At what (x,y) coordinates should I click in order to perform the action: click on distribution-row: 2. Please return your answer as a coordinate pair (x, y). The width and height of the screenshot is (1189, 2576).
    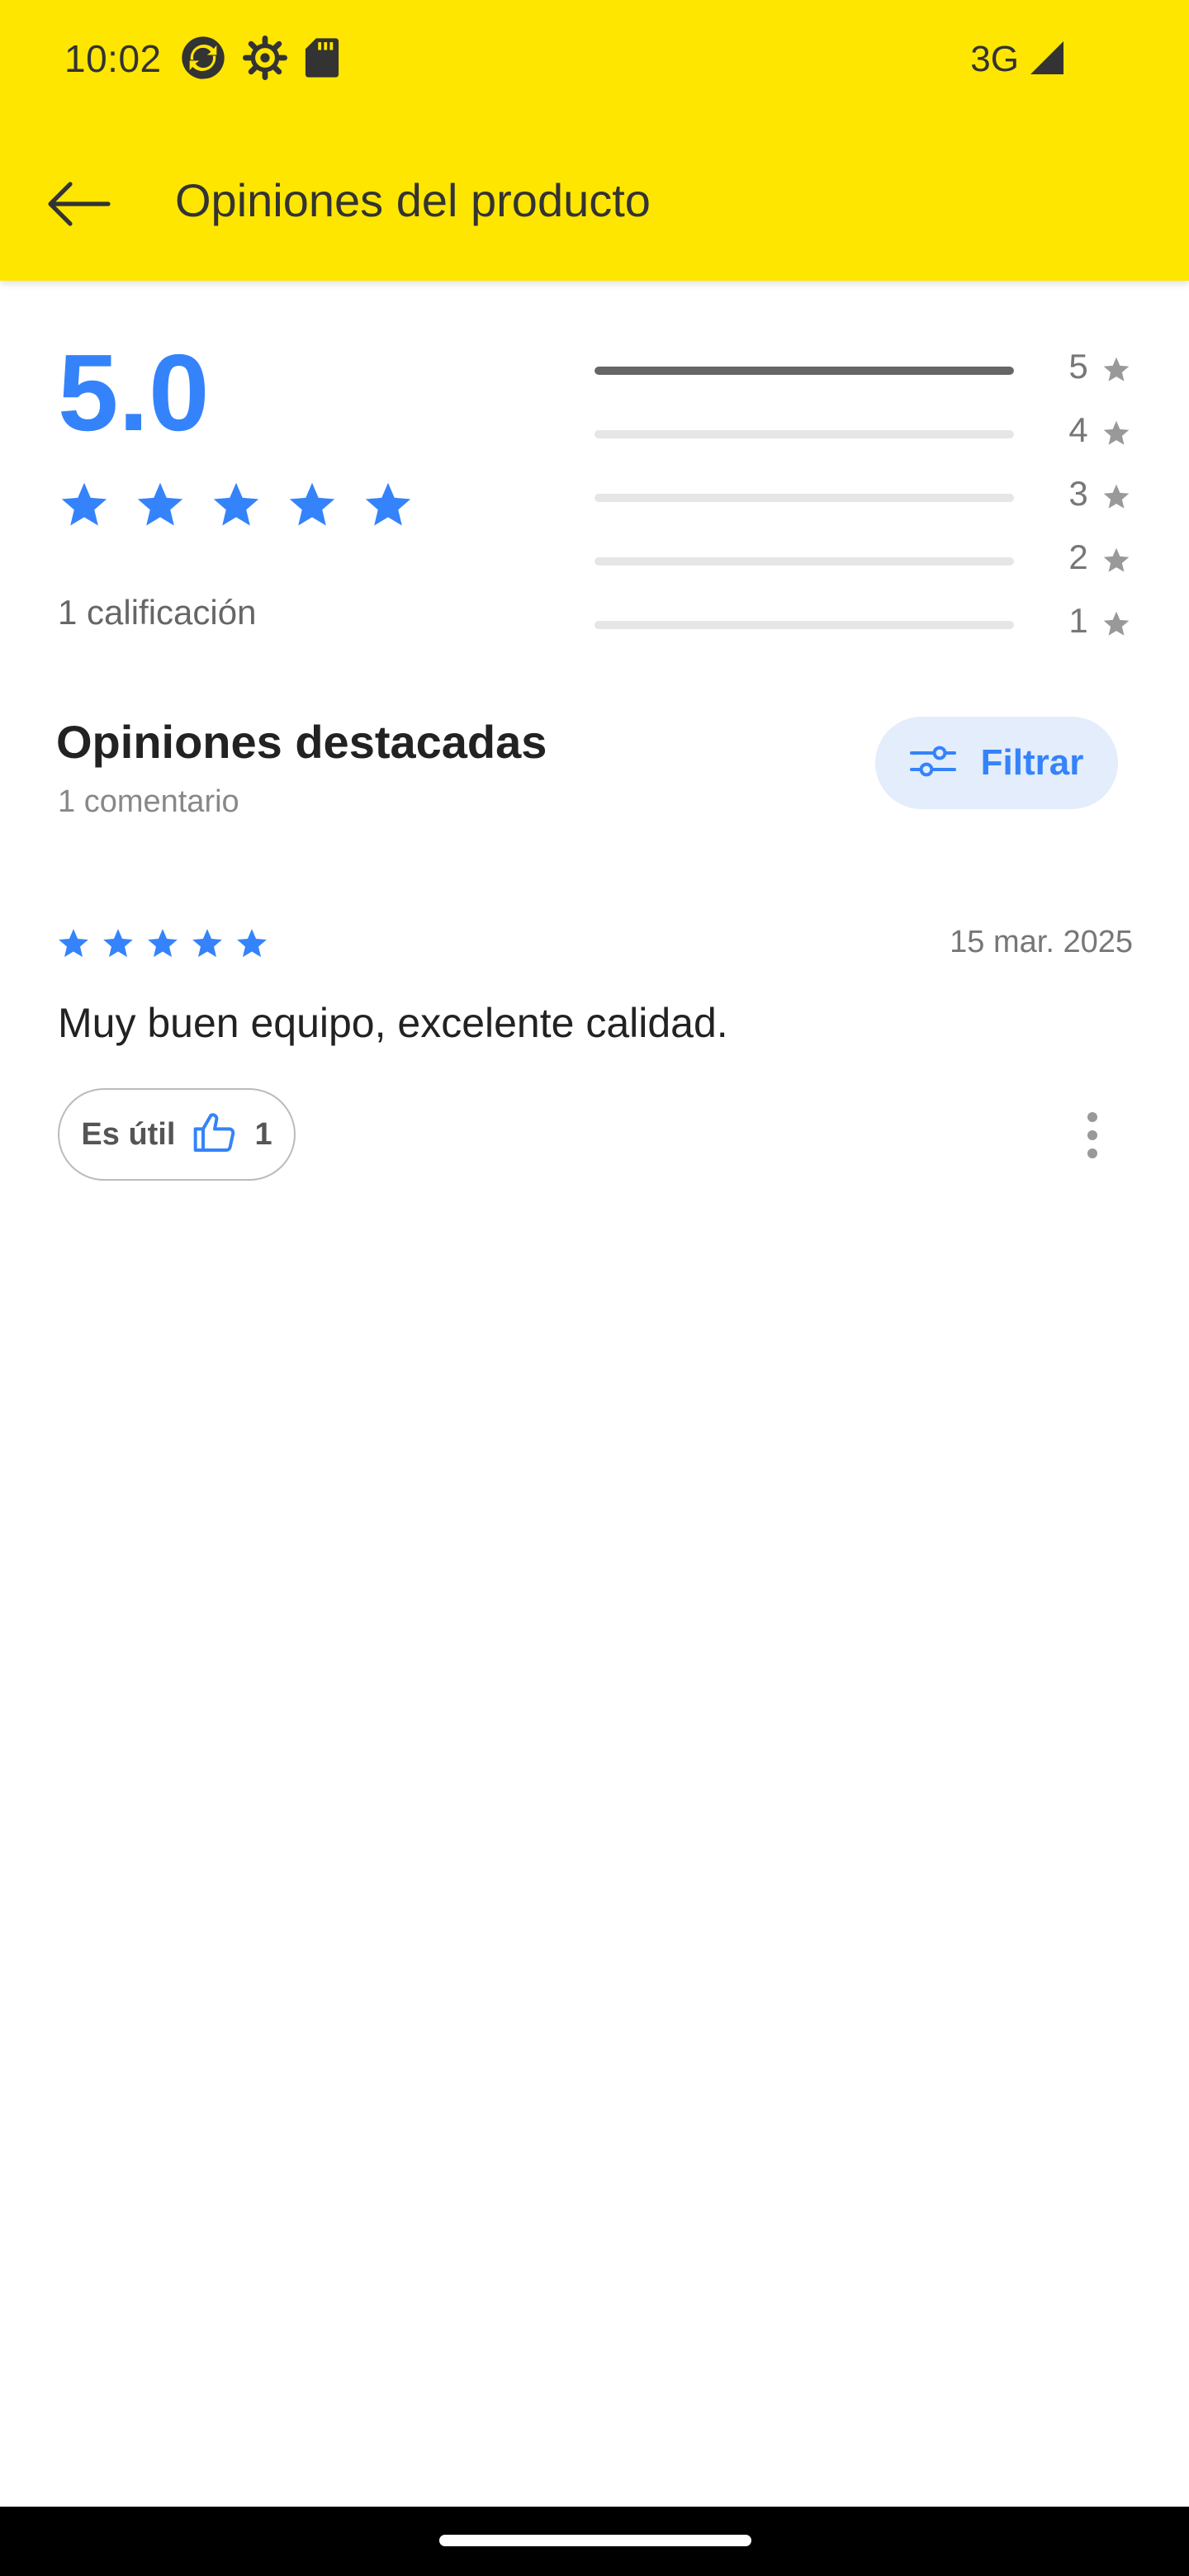
    Looking at the image, I should click on (866, 562).